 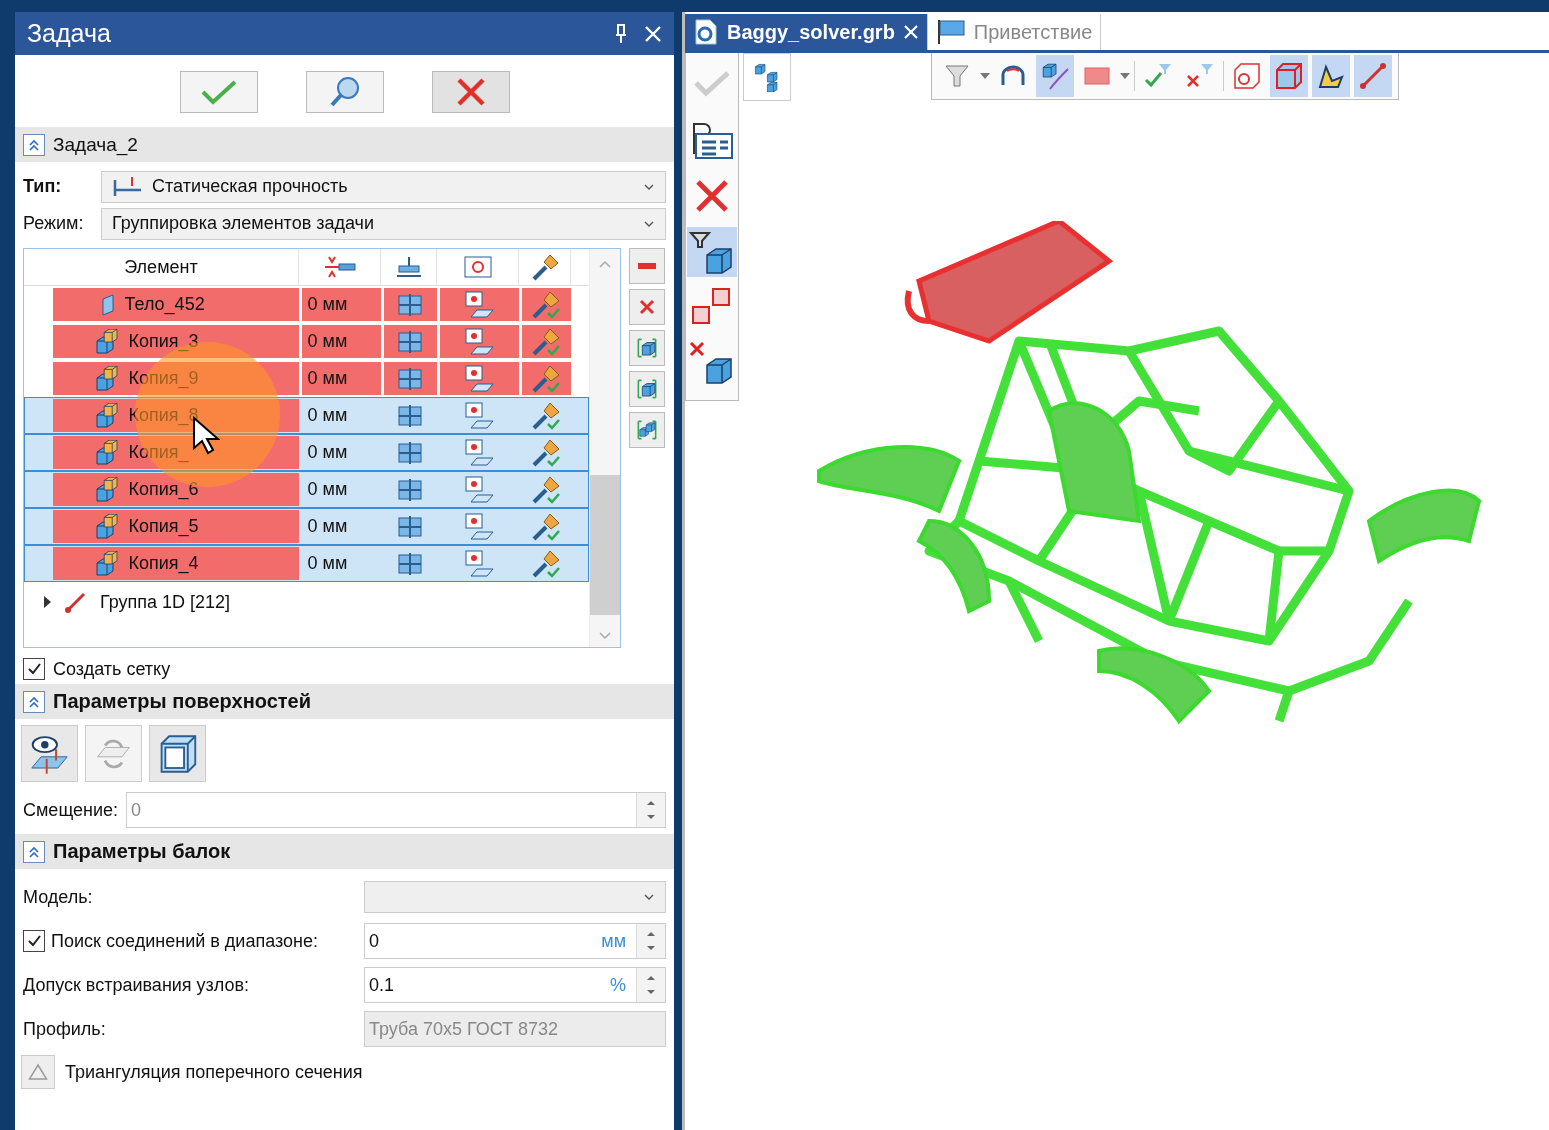 What do you see at coordinates (69, 33) in the screenshot?
I see `panel-title: Задача` at bounding box center [69, 33].